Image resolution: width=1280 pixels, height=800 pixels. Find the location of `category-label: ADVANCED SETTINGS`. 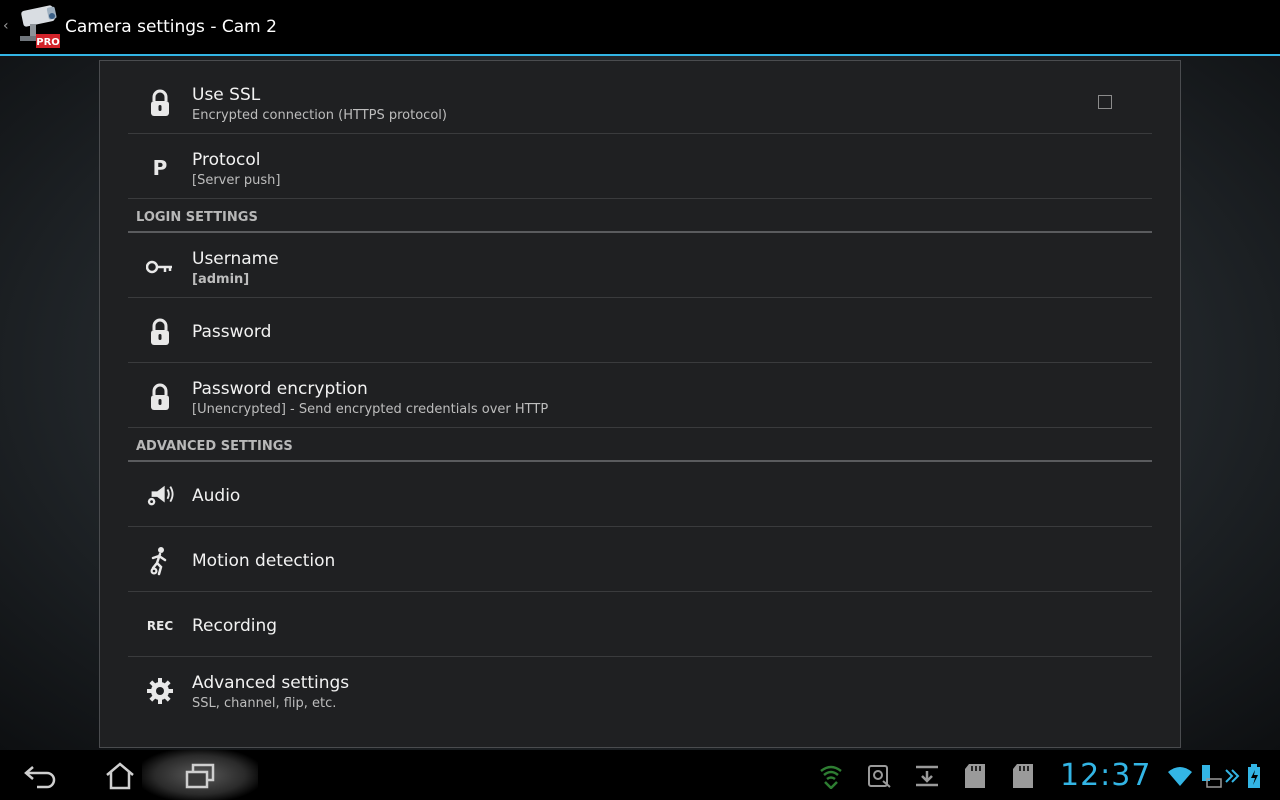

category-label: ADVANCED SETTINGS is located at coordinates (214, 446).